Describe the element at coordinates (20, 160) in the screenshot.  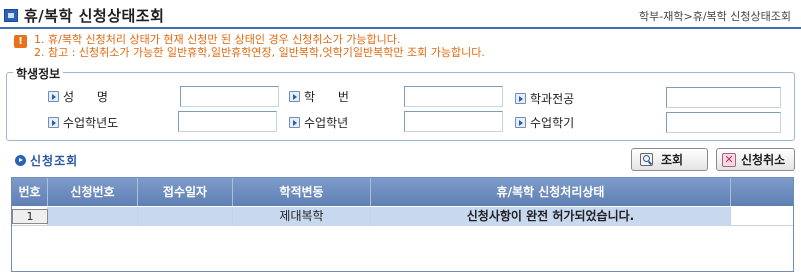
I see `section-bullet-icon` at that location.